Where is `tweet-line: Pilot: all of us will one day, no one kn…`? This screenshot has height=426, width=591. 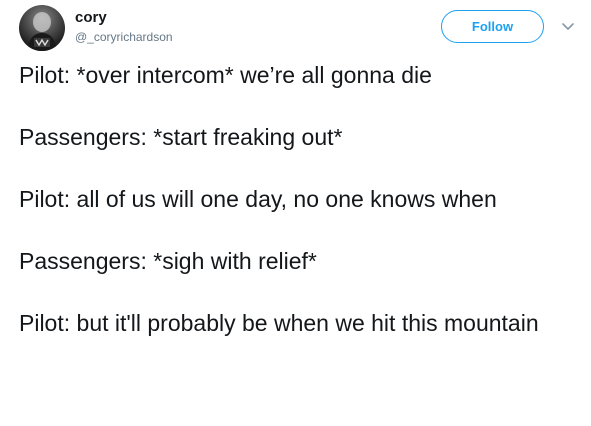 tweet-line: Pilot: all of us will one day, no one kn… is located at coordinates (258, 199).